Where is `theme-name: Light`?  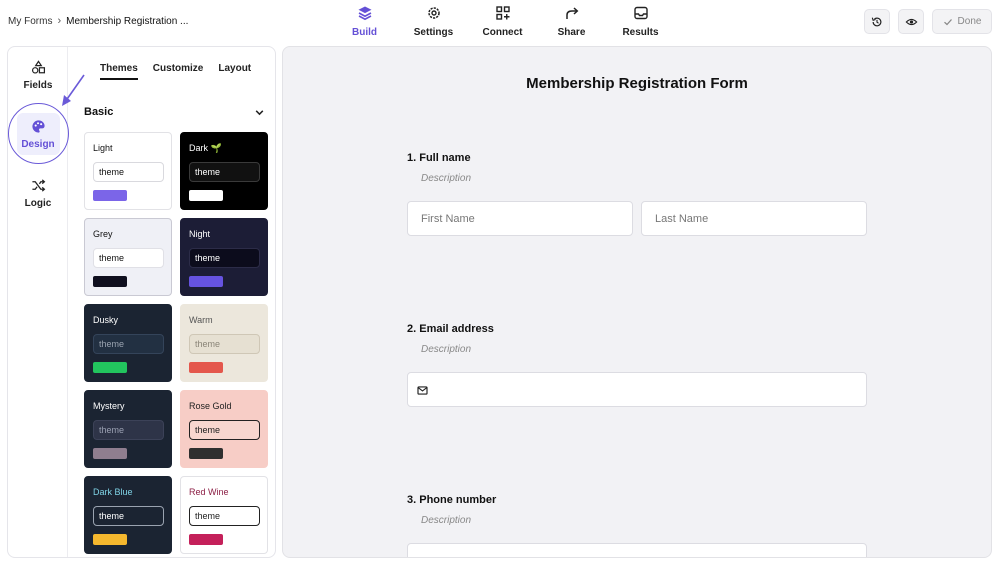 theme-name: Light is located at coordinates (103, 148).